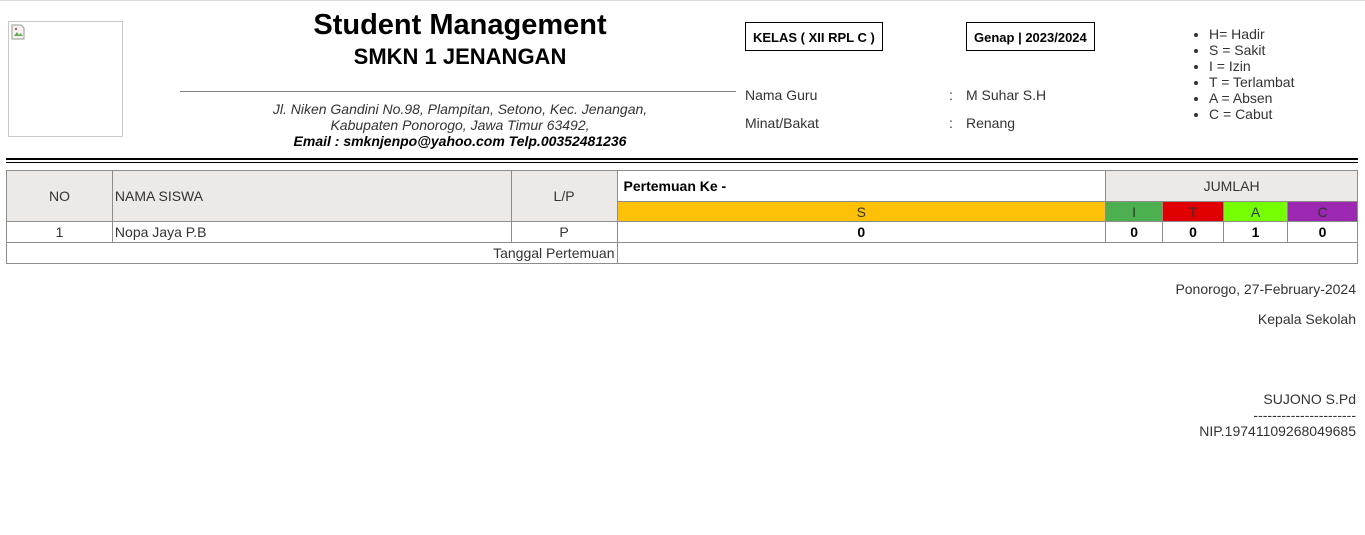 The image size is (1365, 535). What do you see at coordinates (682, 160) in the screenshot?
I see `header-double-rule` at bounding box center [682, 160].